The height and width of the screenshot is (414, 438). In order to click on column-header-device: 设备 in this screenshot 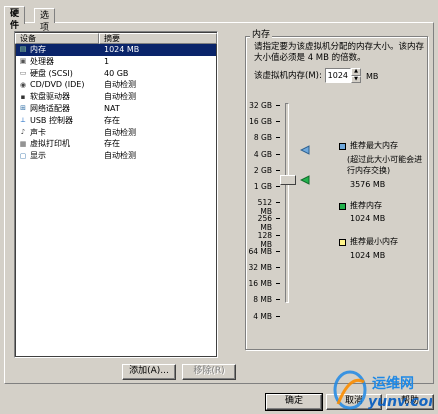, I will do `click(57, 38)`.